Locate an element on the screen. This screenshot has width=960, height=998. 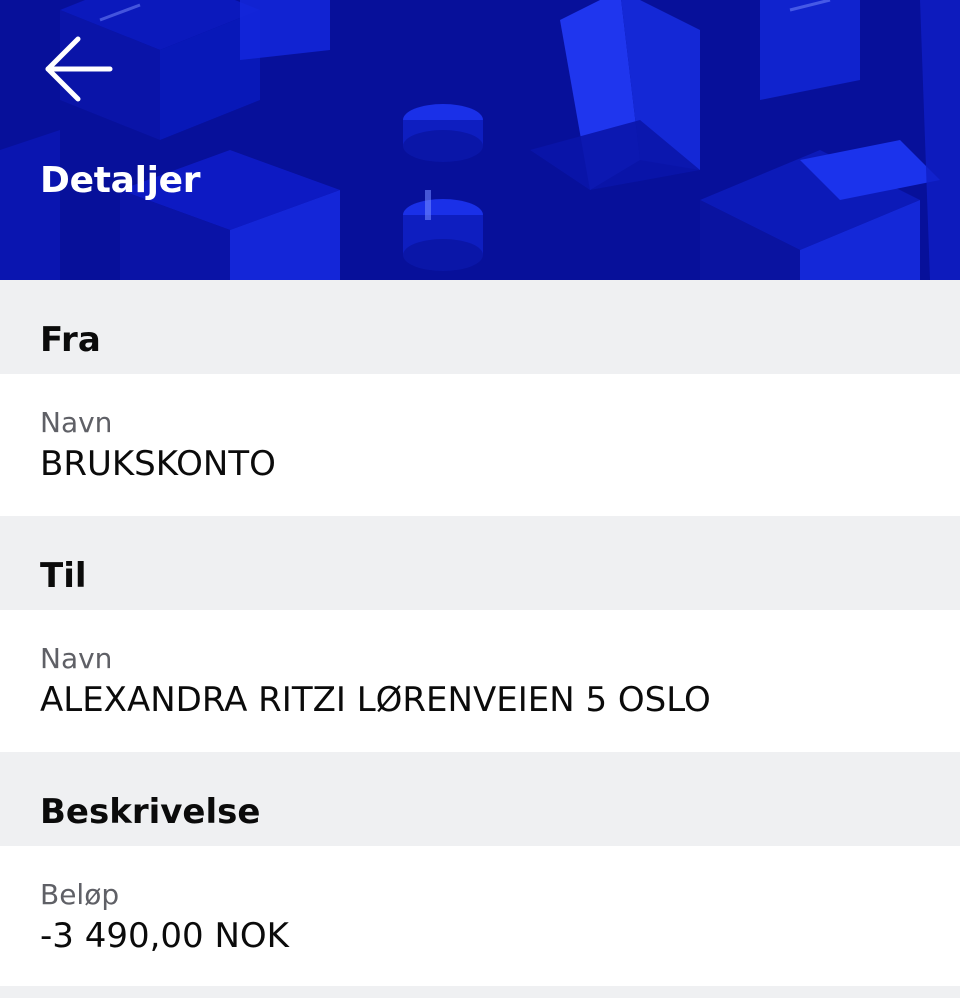
row-label: Beløp is located at coordinates (80, 894).